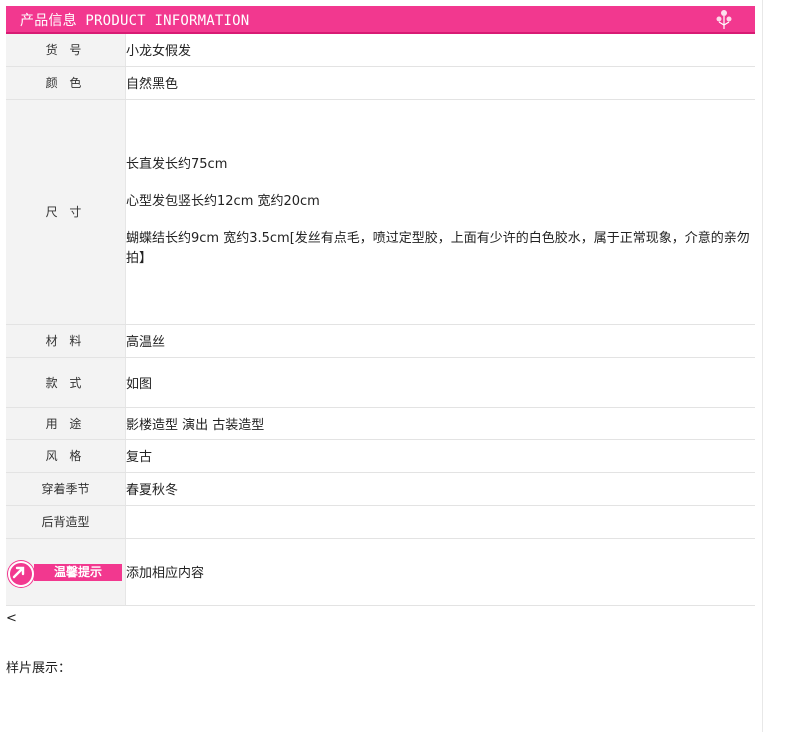 This screenshot has height=732, width=796. I want to click on tip-badge-text: 温馨提示, so click(78, 572).